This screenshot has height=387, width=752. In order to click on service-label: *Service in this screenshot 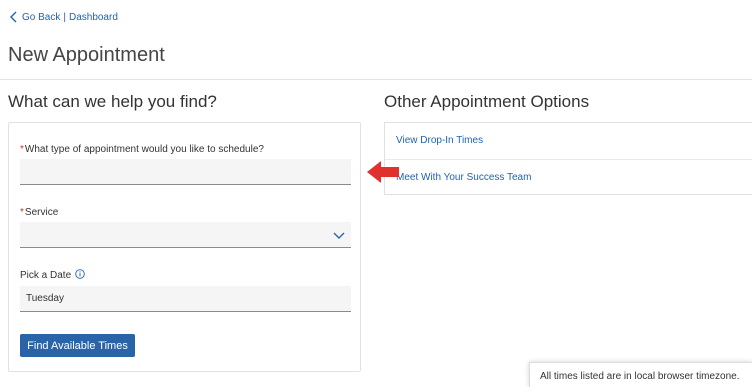, I will do `click(39, 212)`.